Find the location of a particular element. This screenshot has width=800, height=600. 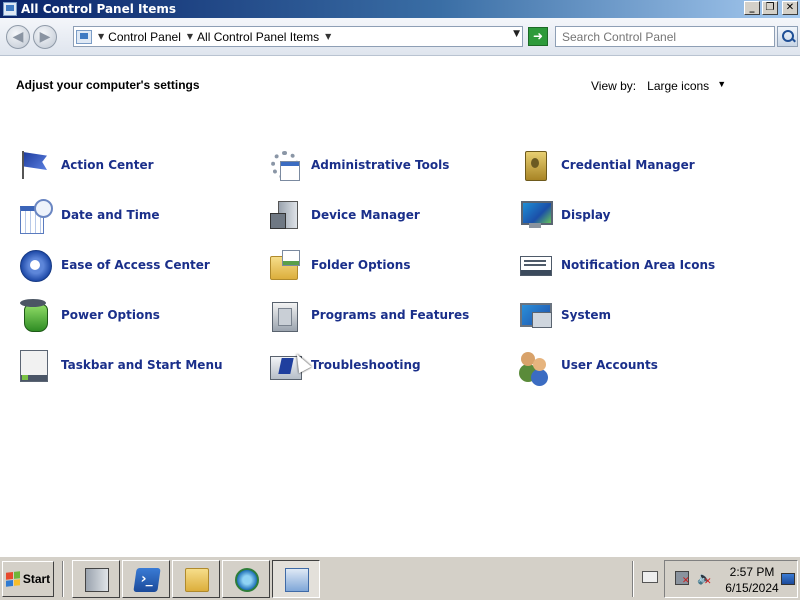

clock-time: 2:57 PM is located at coordinates (752, 572).